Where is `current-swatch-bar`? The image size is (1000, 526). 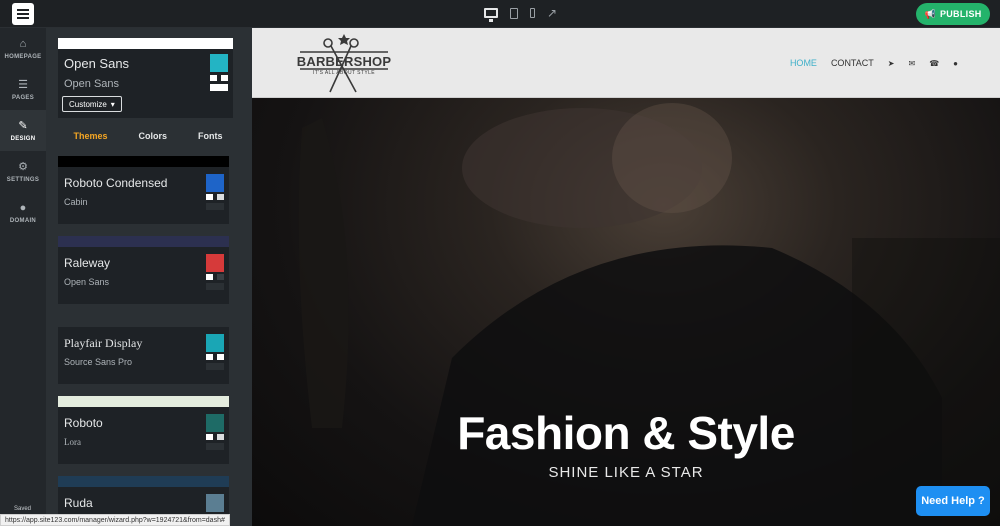 current-swatch-bar is located at coordinates (219, 87).